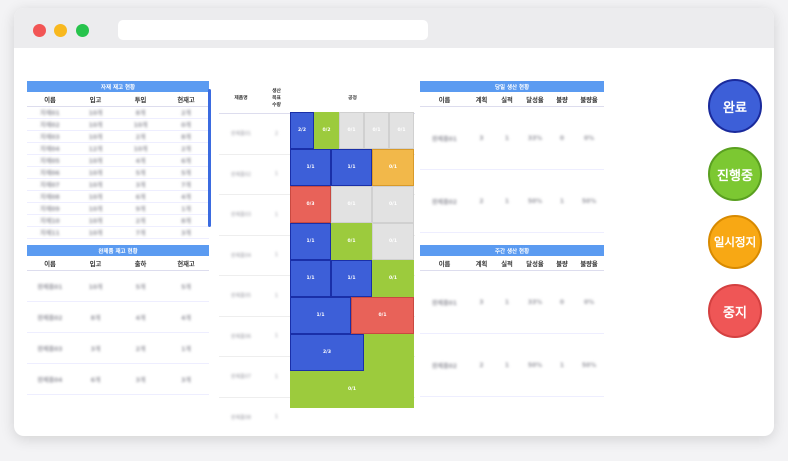  Describe the element at coordinates (273, 30) in the screenshot. I see `address-bar` at that location.